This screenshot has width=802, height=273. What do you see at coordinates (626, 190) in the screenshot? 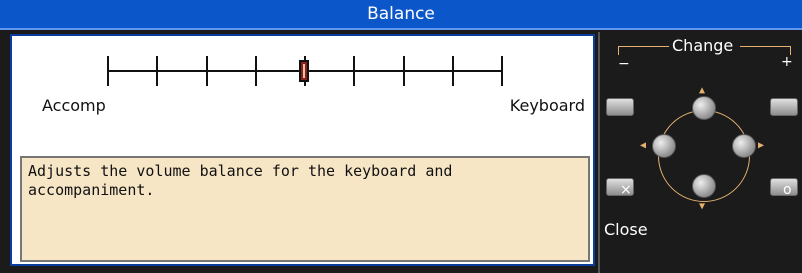
I see `x-icon: ×` at bounding box center [626, 190].